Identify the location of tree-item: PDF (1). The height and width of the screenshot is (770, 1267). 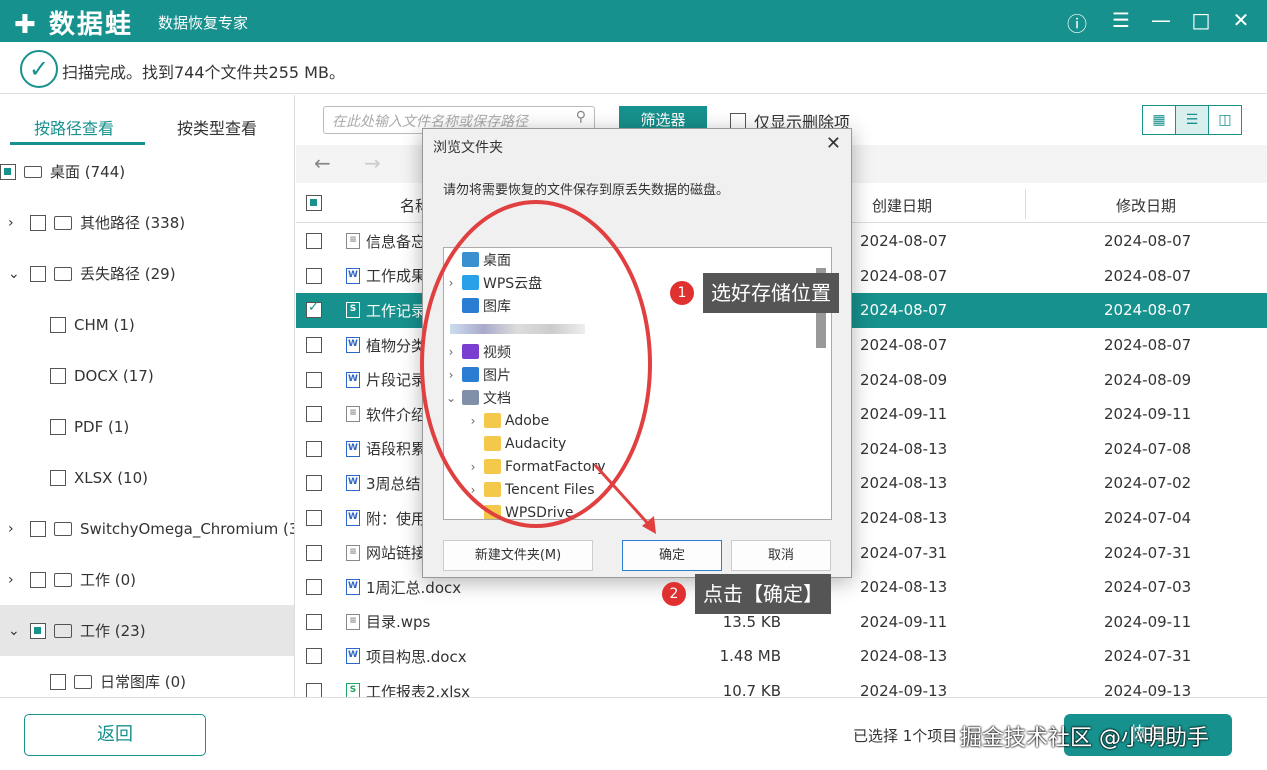
(147, 426).